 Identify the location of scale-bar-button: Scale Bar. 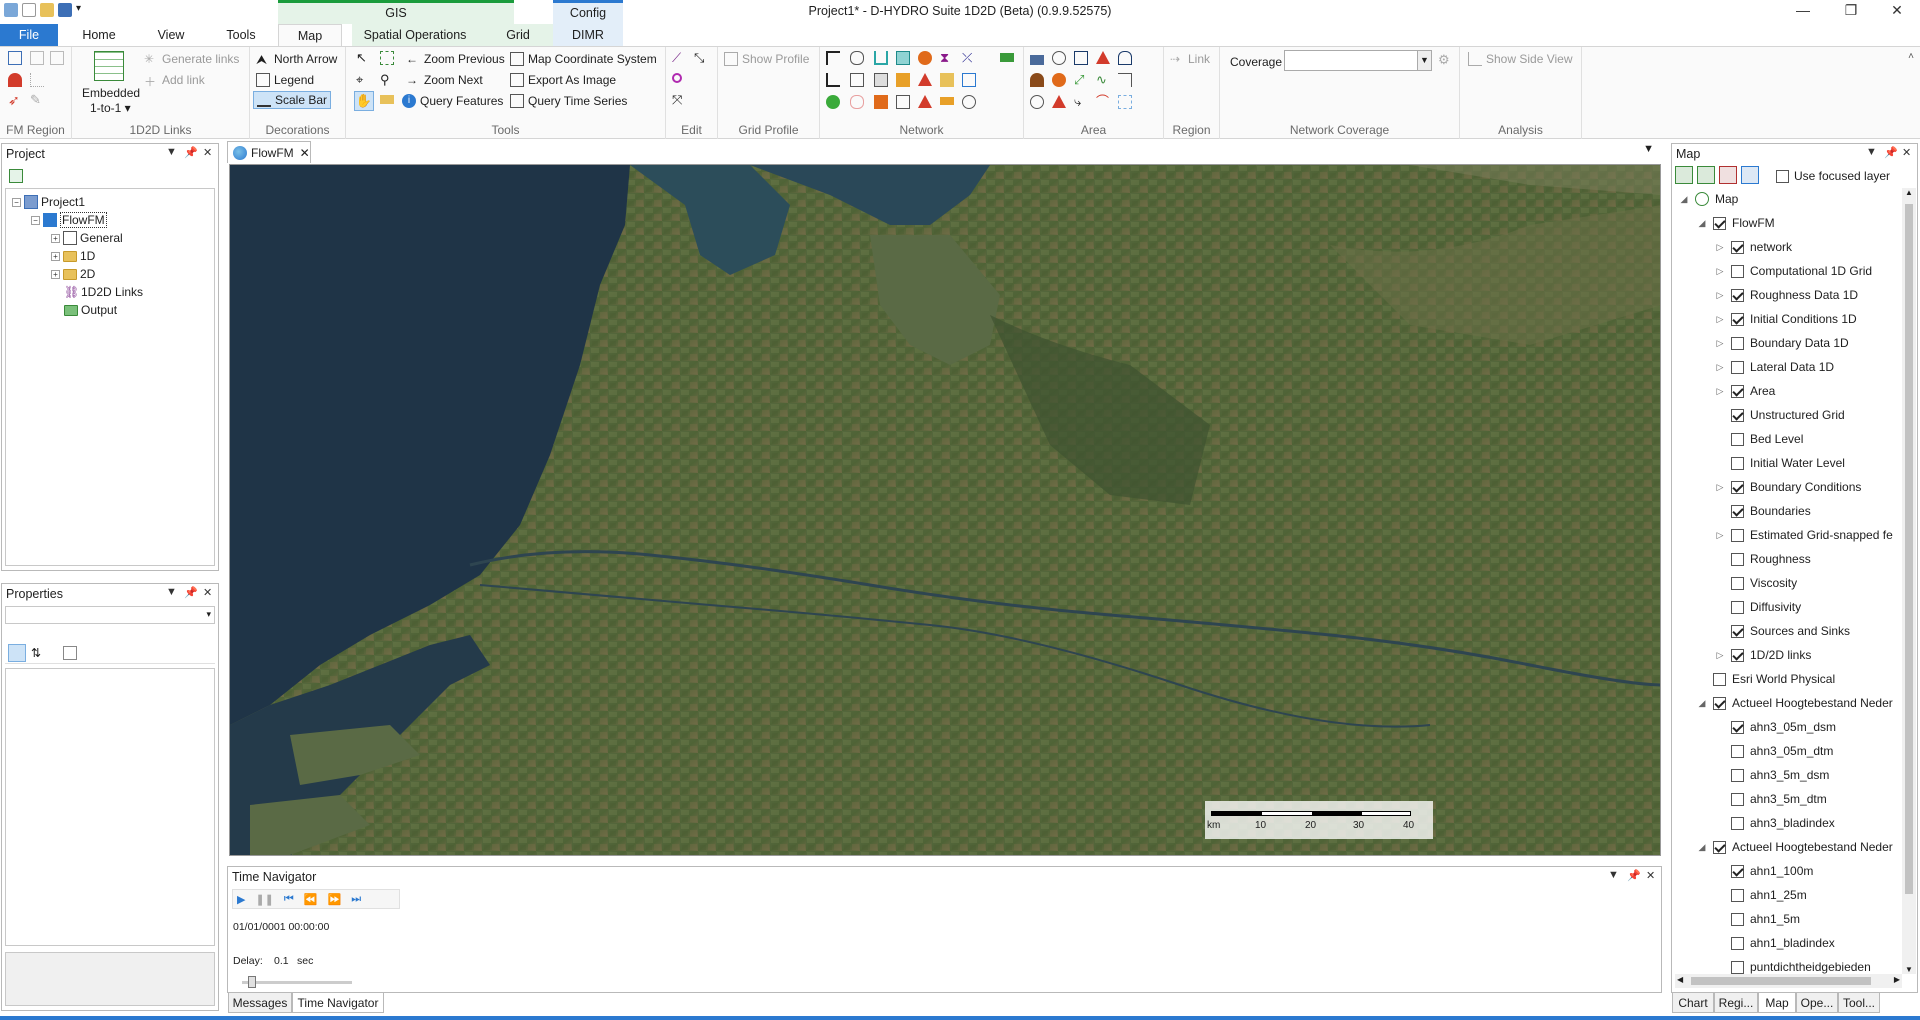
(292, 100).